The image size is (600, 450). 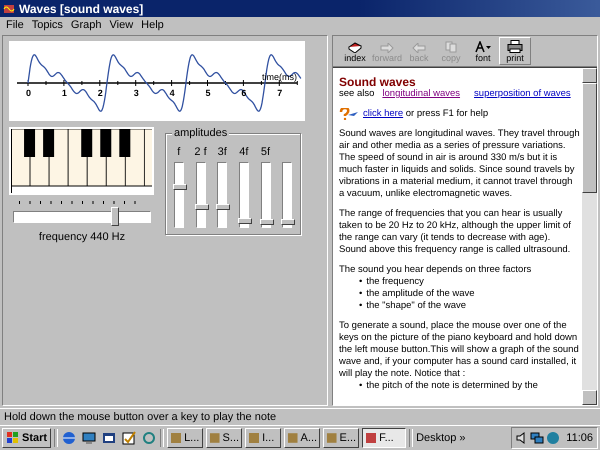 What do you see at coordinates (515, 46) in the screenshot?
I see `printer-icon` at bounding box center [515, 46].